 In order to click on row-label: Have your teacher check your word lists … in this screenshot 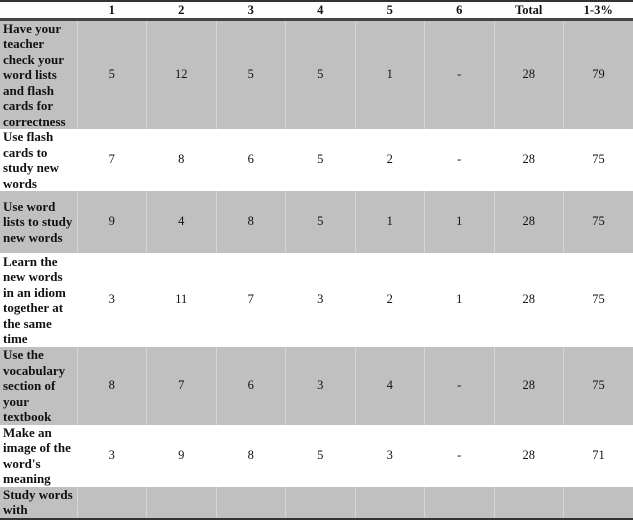, I will do `click(38, 74)`.